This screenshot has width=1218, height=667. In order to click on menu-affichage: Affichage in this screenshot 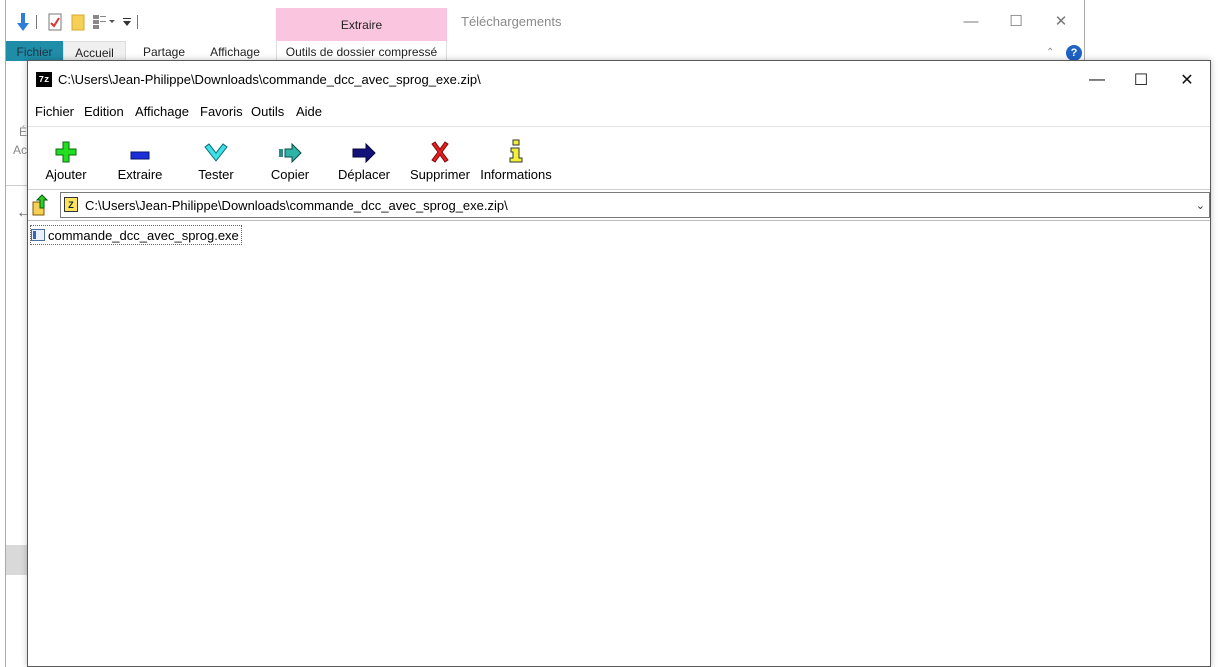, I will do `click(162, 111)`.